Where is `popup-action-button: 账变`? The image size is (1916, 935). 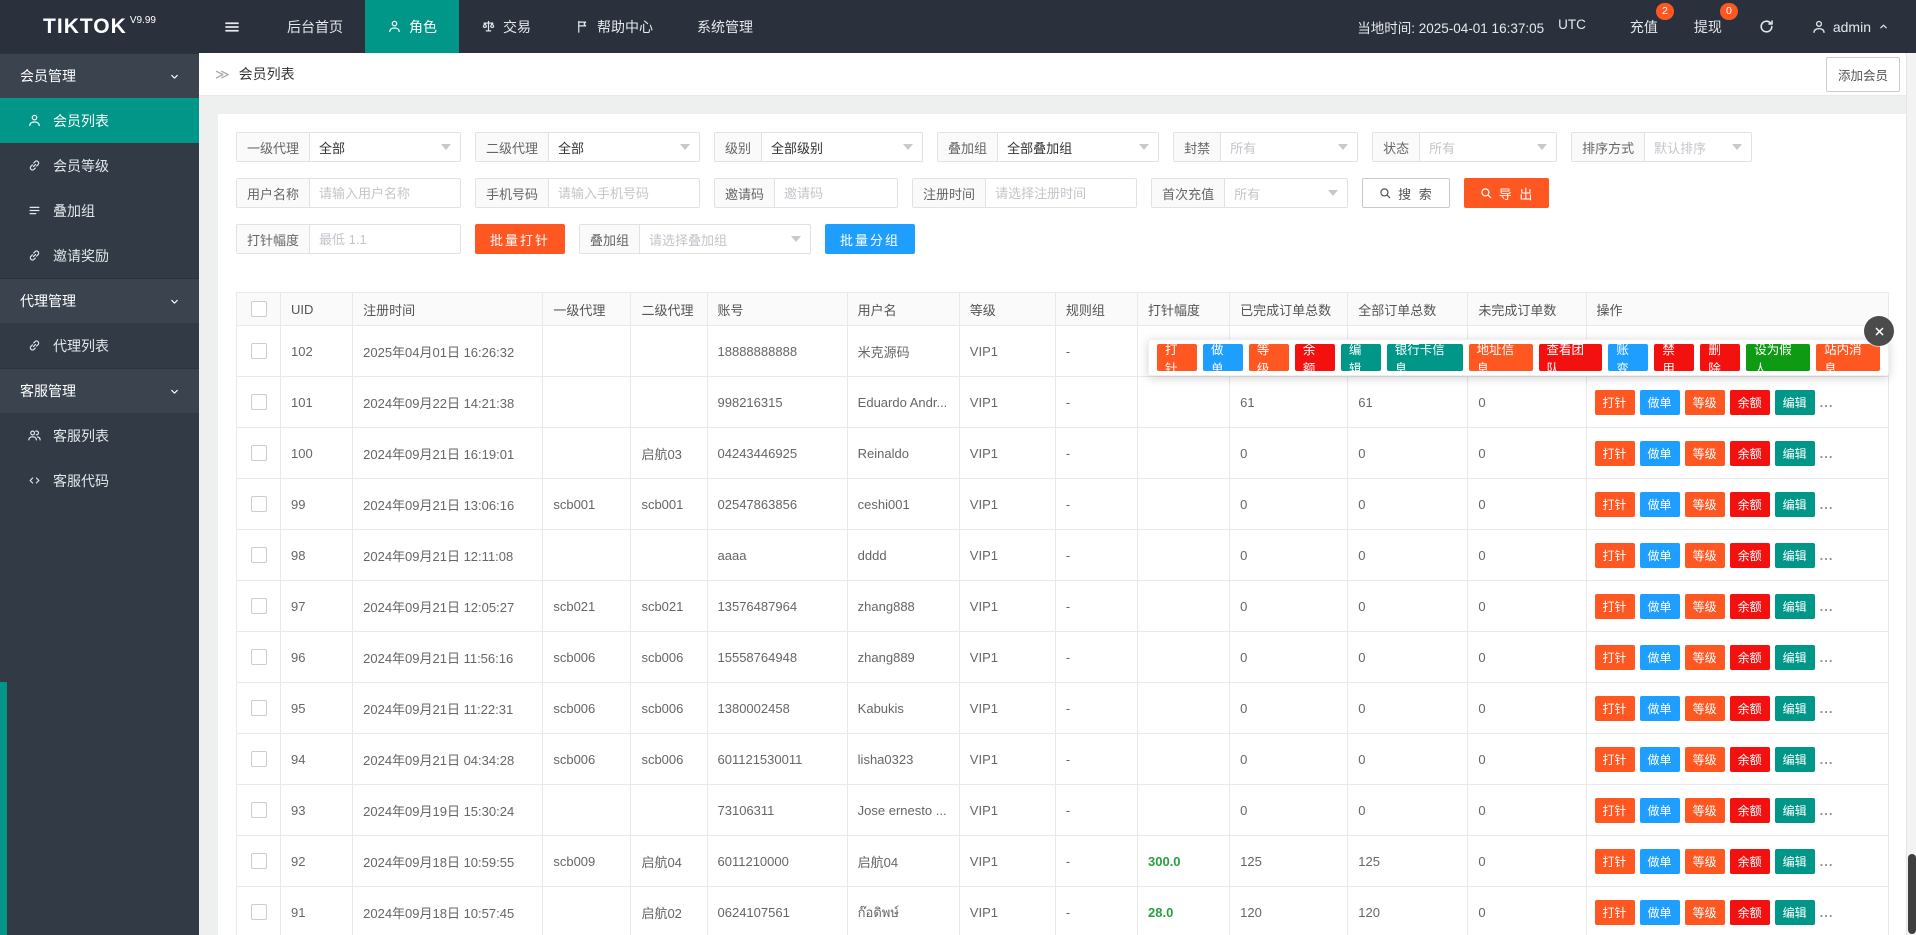
popup-action-button: 账变 is located at coordinates (1628, 359).